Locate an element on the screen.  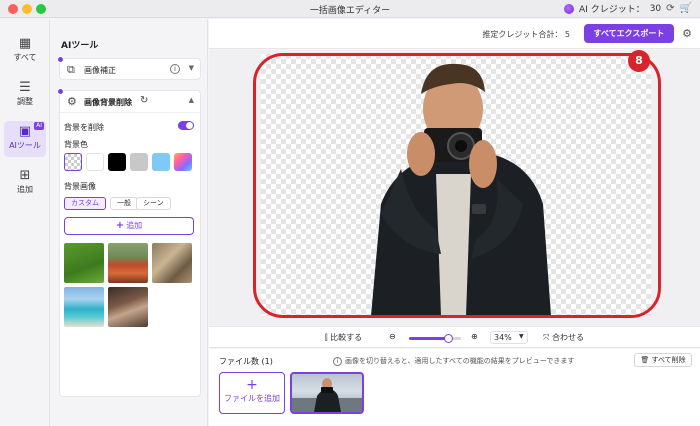
compare-button: ⫿ 比較する is located at coordinates (343, 337).